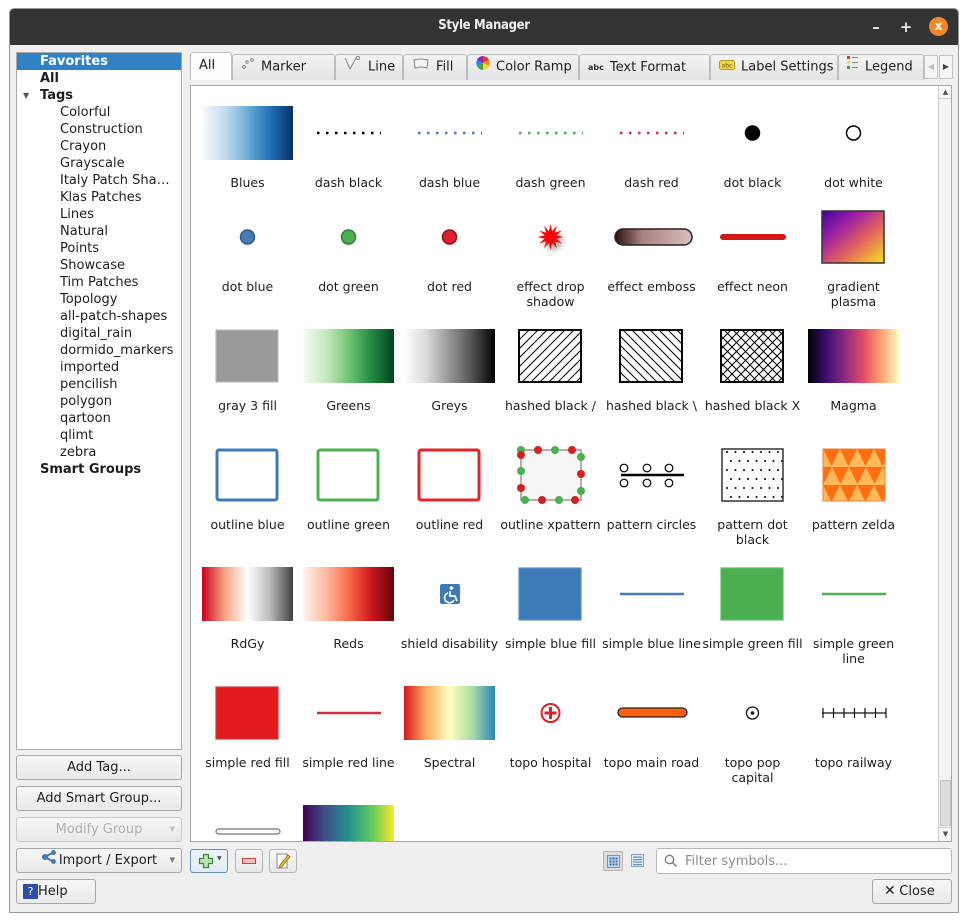  Describe the element at coordinates (853, 388) in the screenshot. I see `symbol-item-magma: Magma` at that location.